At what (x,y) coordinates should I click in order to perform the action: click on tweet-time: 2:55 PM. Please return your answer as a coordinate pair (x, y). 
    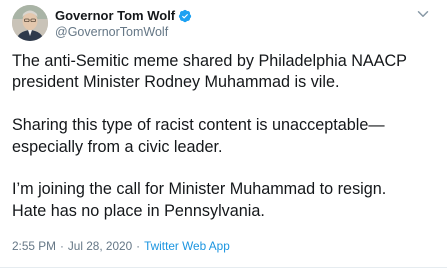
    Looking at the image, I should click on (34, 246).